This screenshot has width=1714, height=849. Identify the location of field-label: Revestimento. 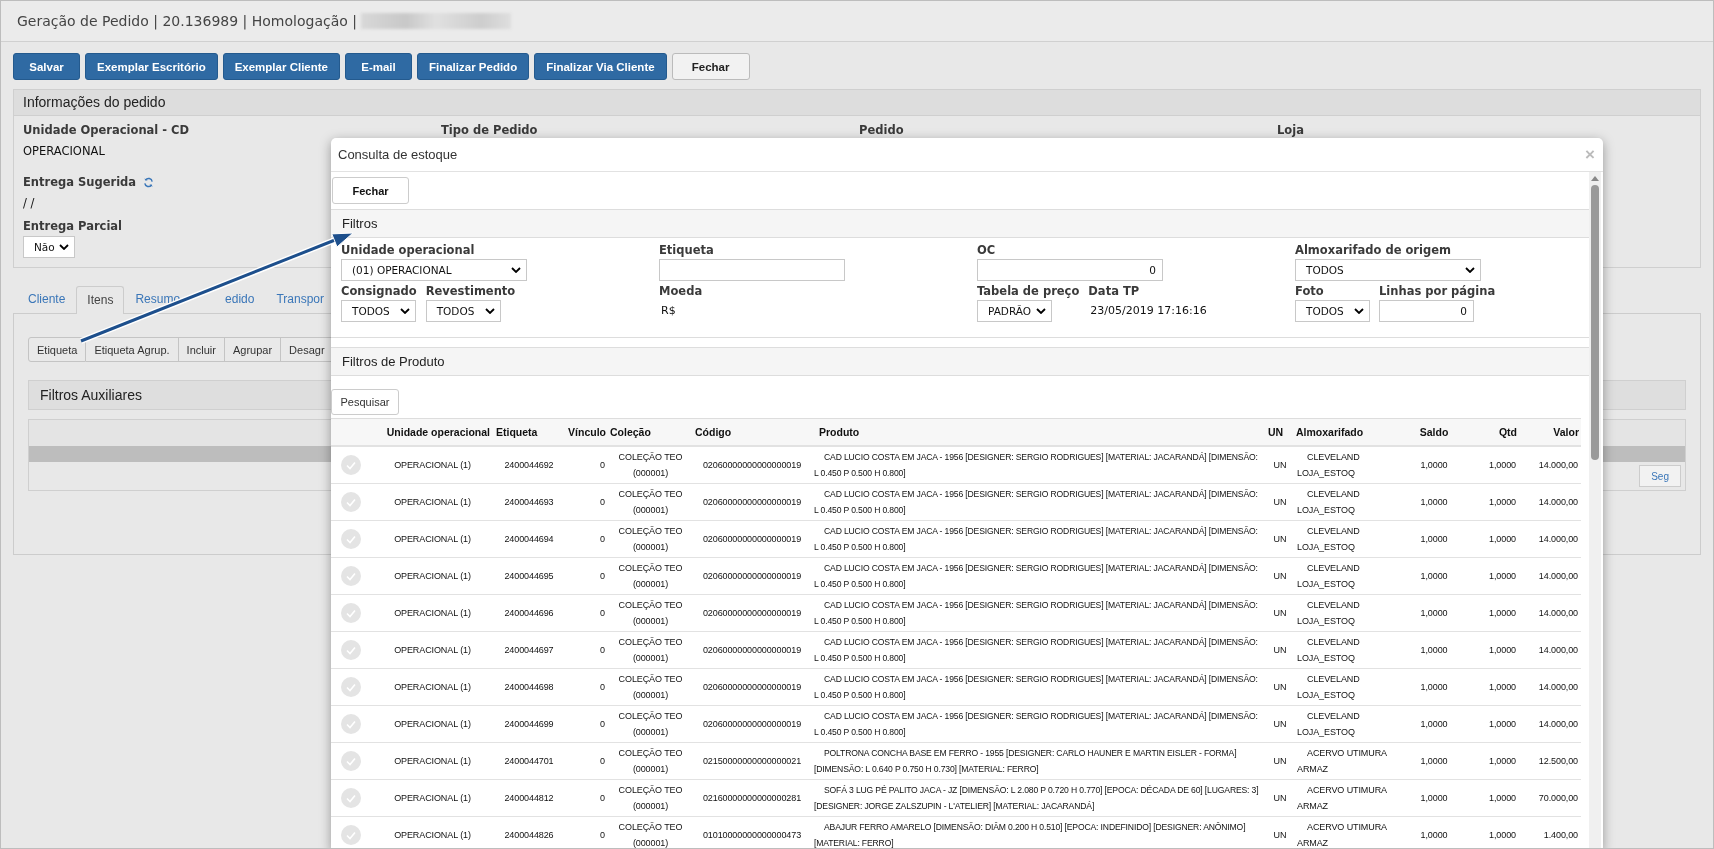
(470, 291).